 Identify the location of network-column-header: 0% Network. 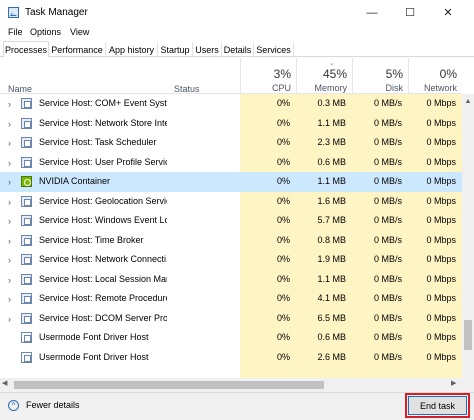
(435, 76).